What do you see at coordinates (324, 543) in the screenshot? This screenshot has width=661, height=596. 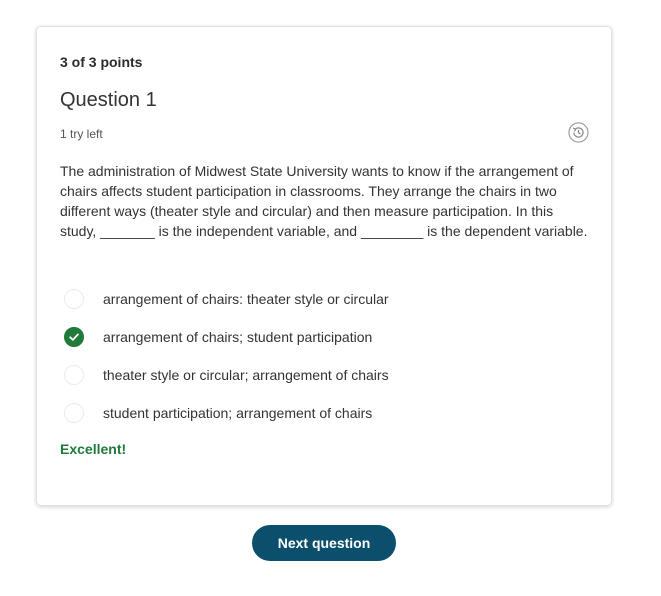 I see `next-question-button: Next question` at bounding box center [324, 543].